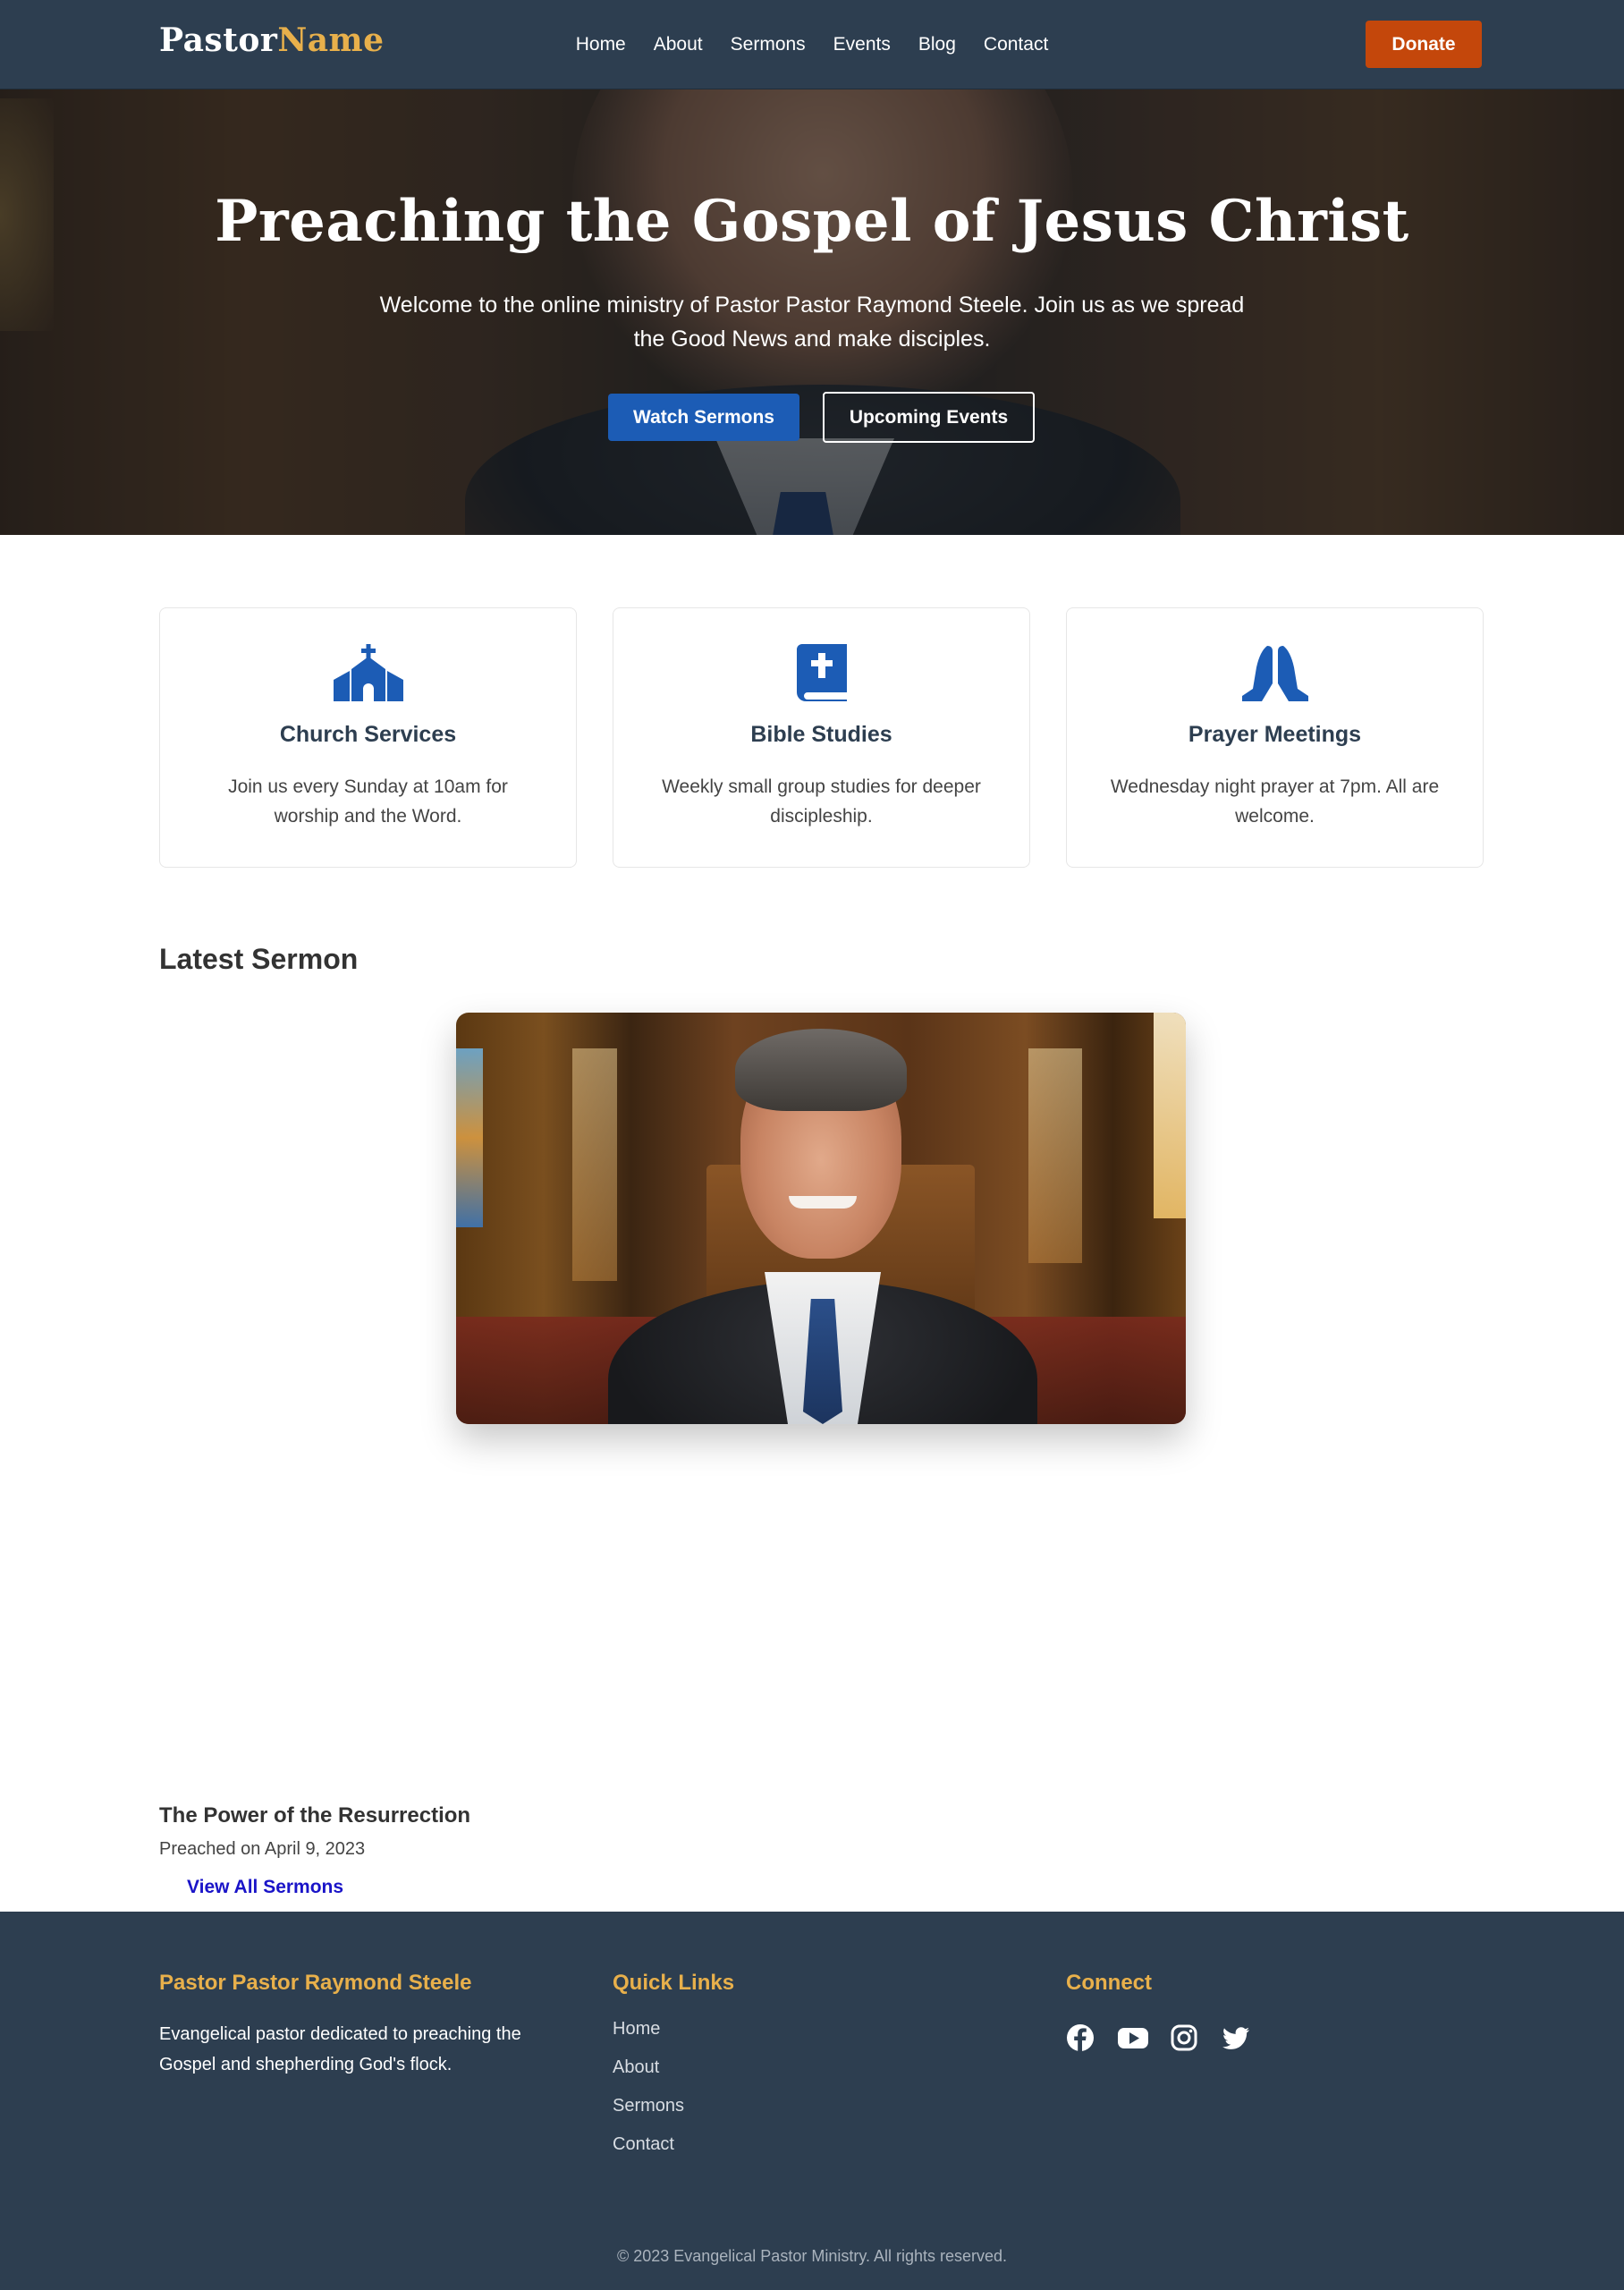 The height and width of the screenshot is (2290, 1624). I want to click on footer-link-sermons: Sermons, so click(648, 2106).